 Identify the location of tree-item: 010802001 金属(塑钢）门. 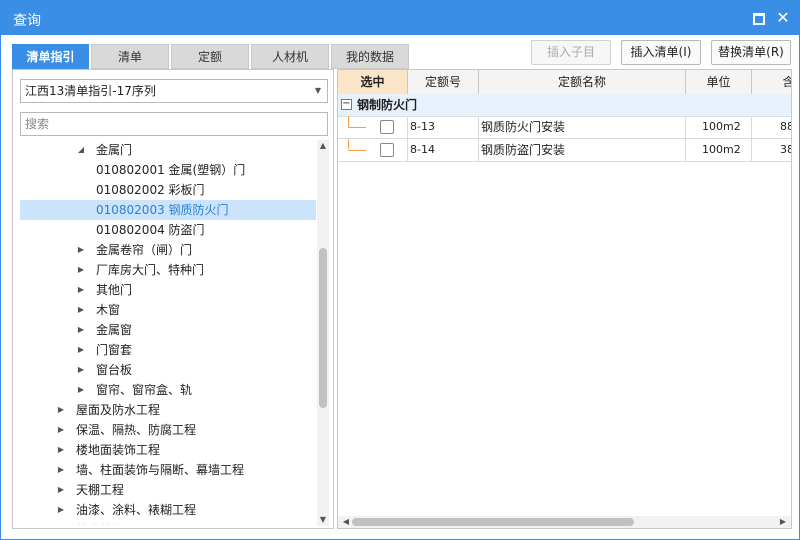
(168, 170).